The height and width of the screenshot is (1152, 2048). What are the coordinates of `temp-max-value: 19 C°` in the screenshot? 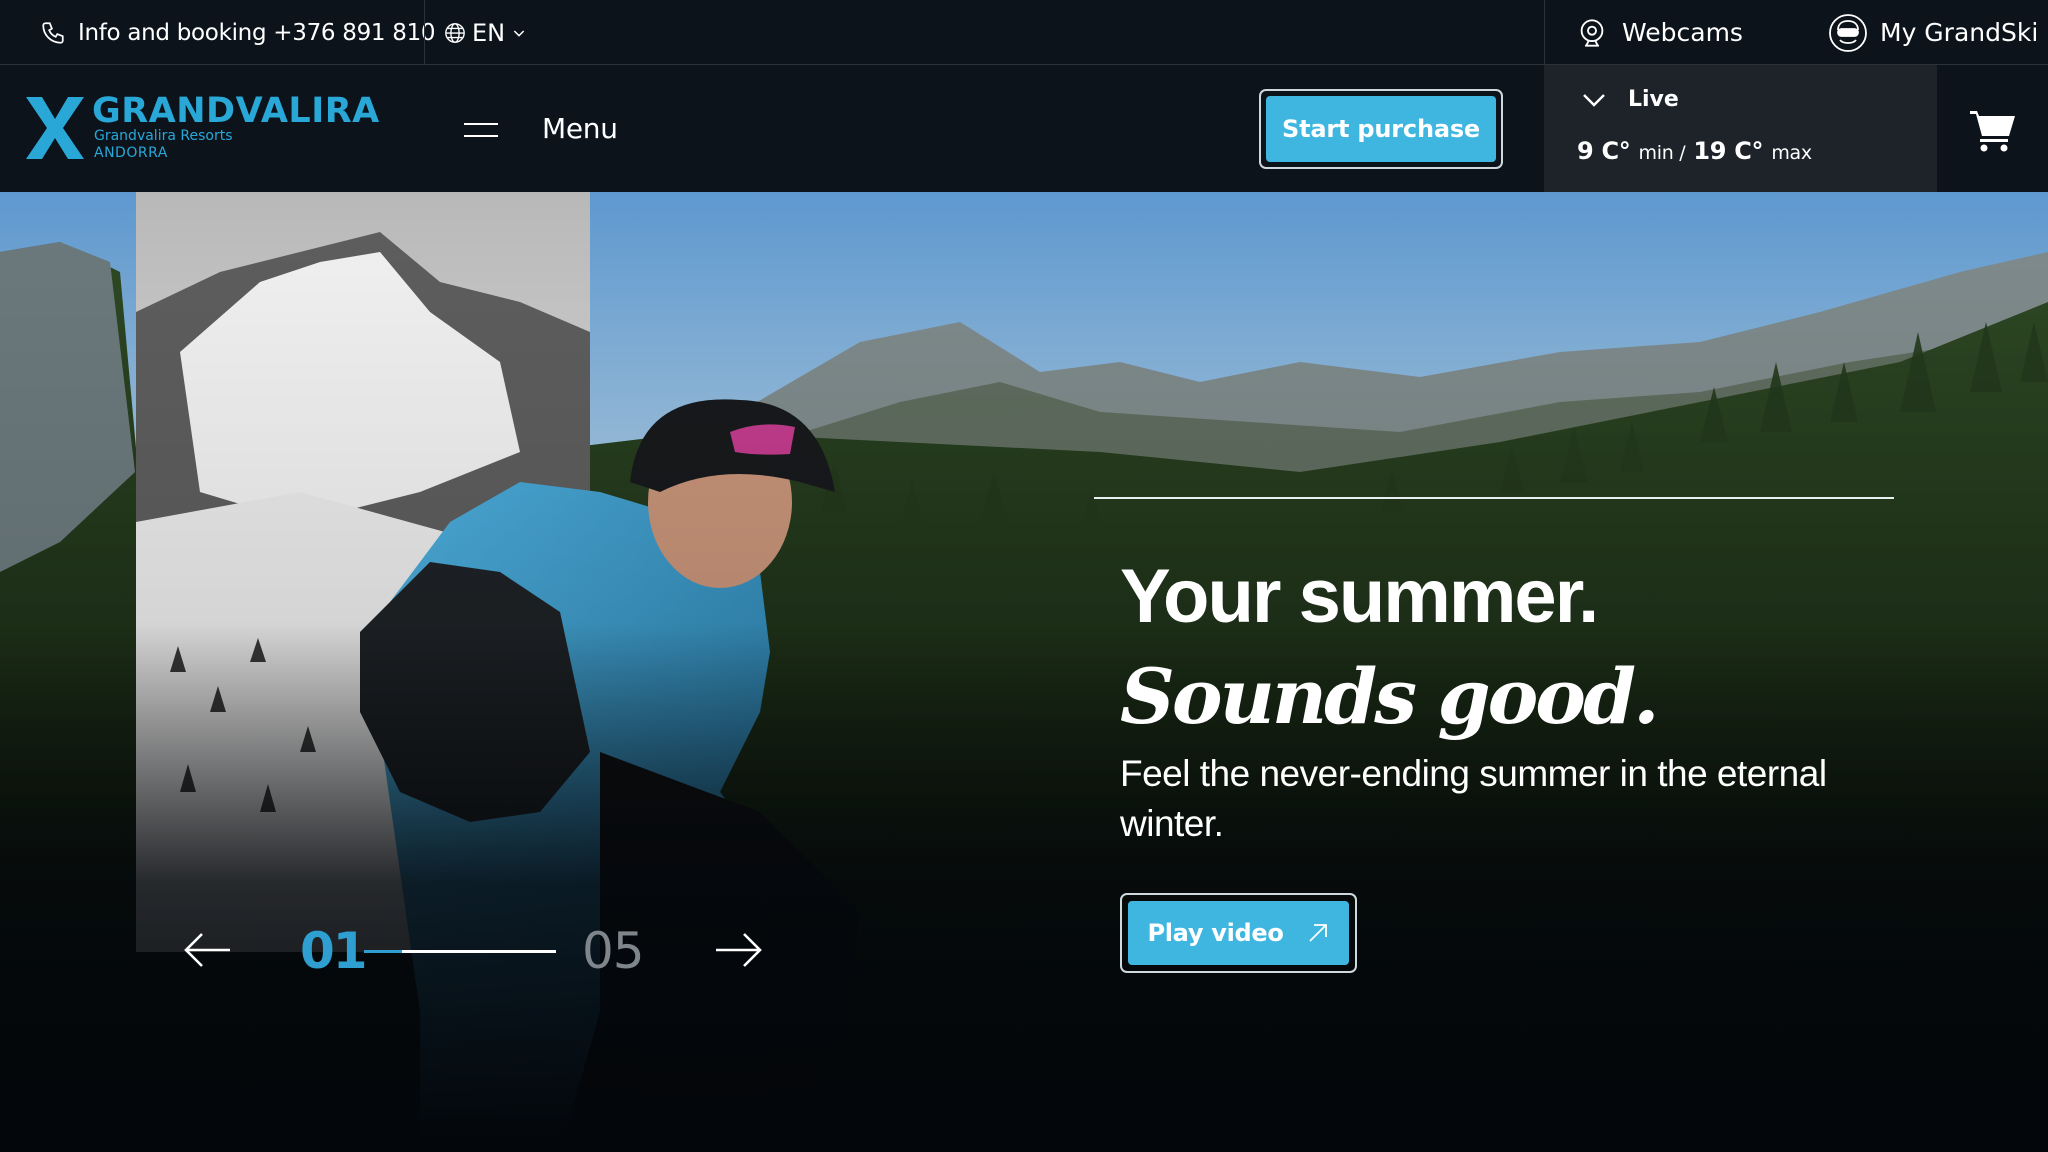 It's located at (1728, 151).